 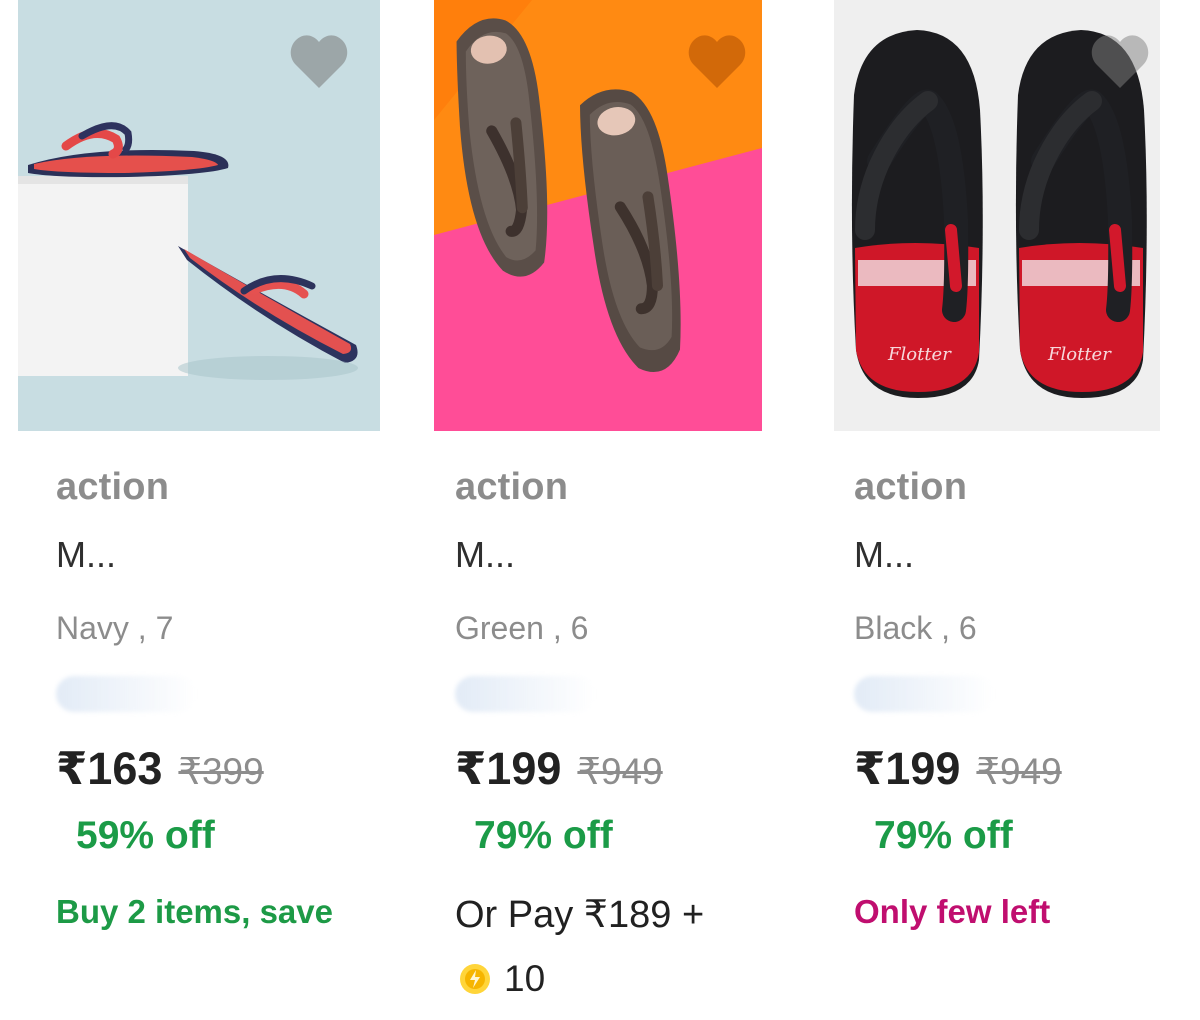 What do you see at coordinates (194, 911) in the screenshot?
I see `offer-label: Buy 2 items, save` at bounding box center [194, 911].